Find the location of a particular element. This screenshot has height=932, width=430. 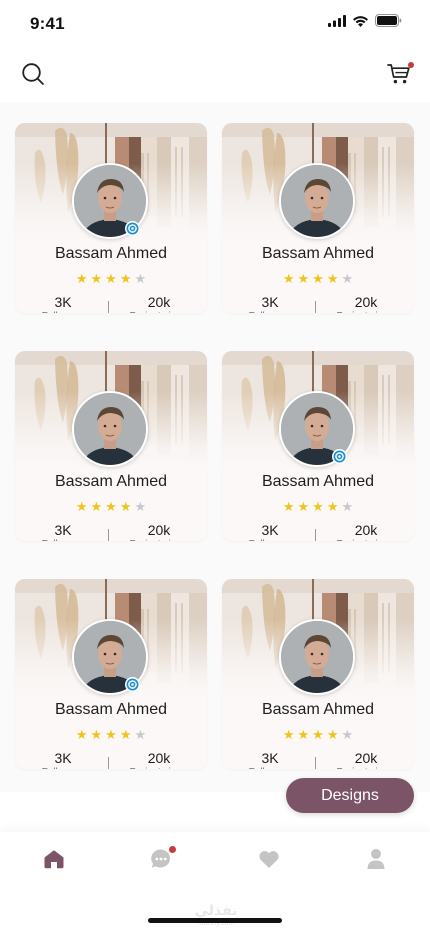

nav-profile is located at coordinates (376, 859).